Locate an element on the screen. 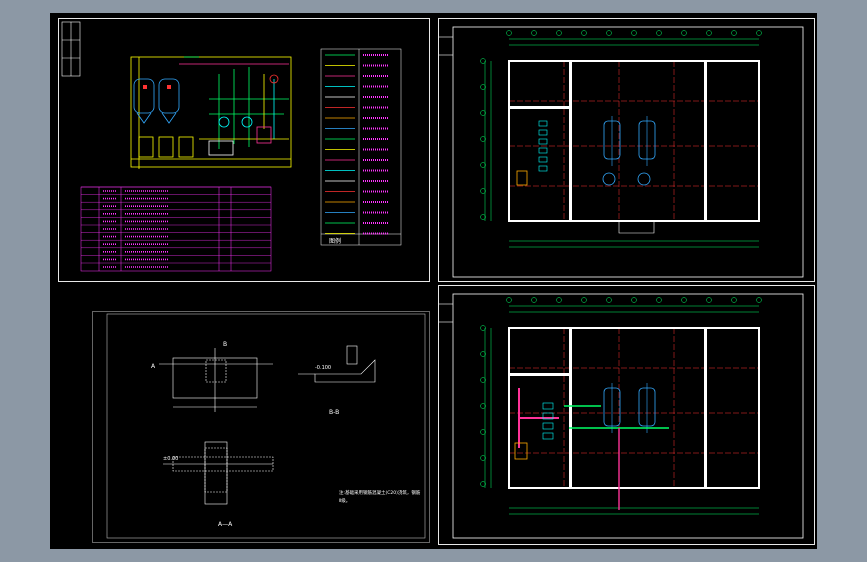 The image size is (867, 562). equipment-rows is located at coordinates (176, 227).